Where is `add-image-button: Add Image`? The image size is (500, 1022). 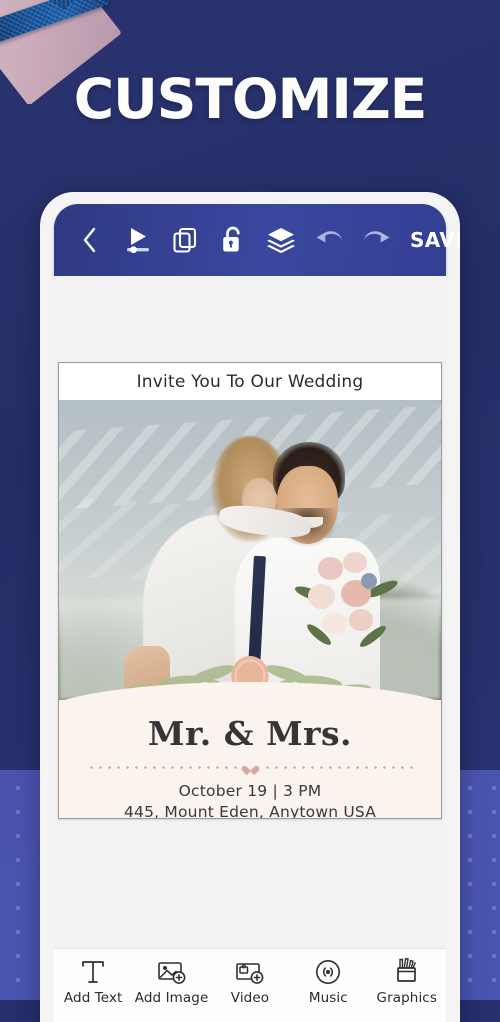 add-image-button: Add Image is located at coordinates (172, 981).